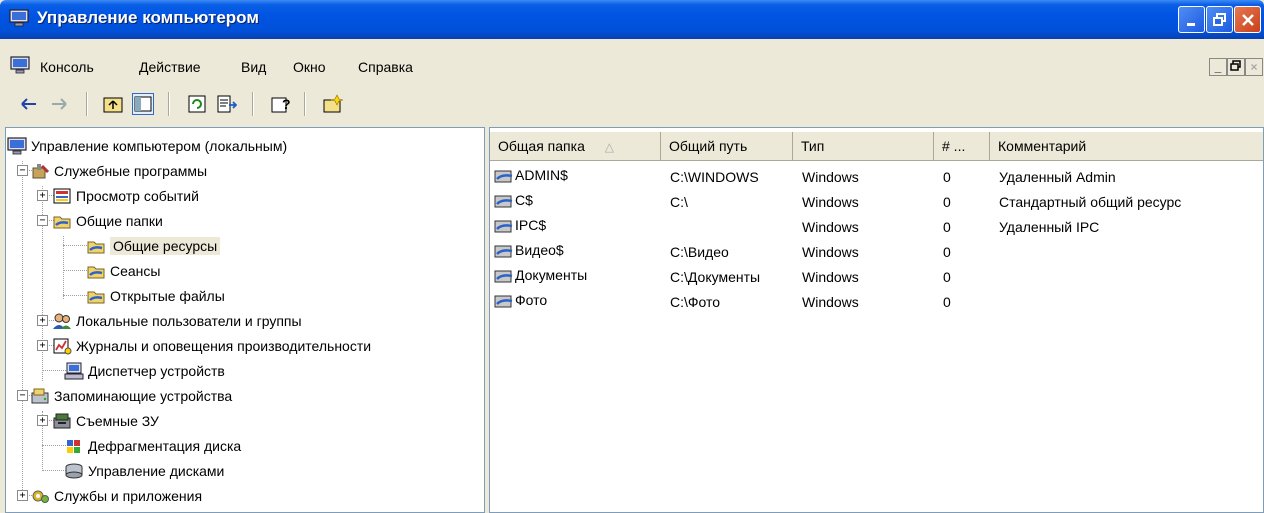 This screenshot has height=513, width=1264. Describe the element at coordinates (385, 67) in the screenshot. I see `menu-help: Справка` at that location.